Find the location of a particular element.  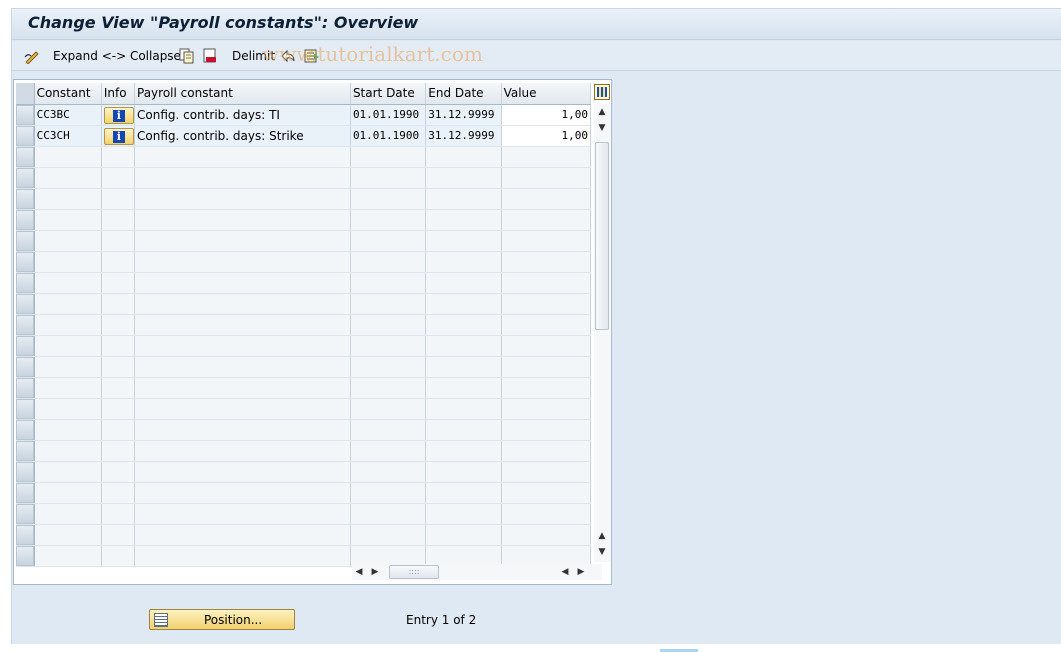

delimit-button: Delimit is located at coordinates (253, 56).